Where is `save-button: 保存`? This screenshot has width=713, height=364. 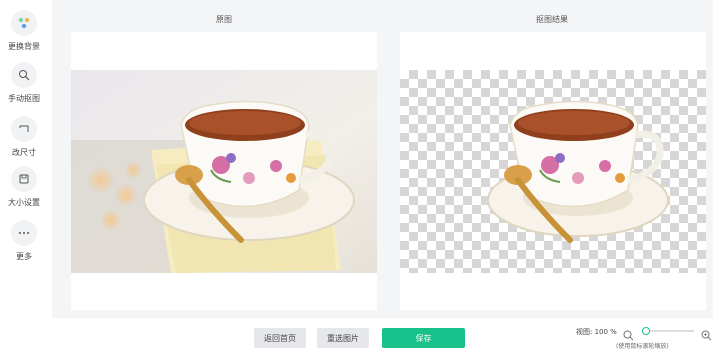
save-button: 保存 is located at coordinates (423, 338).